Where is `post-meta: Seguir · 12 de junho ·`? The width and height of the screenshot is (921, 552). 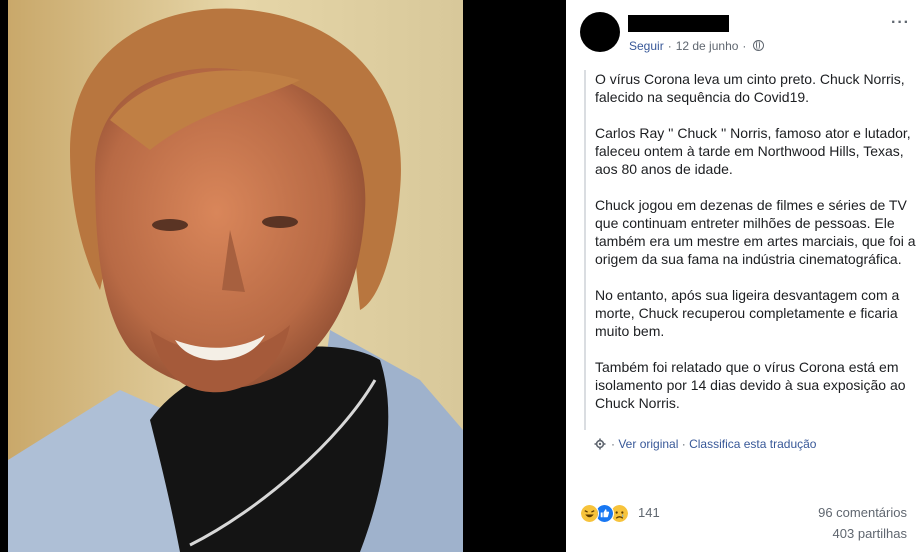 post-meta: Seguir · 12 de junho · is located at coordinates (697, 46).